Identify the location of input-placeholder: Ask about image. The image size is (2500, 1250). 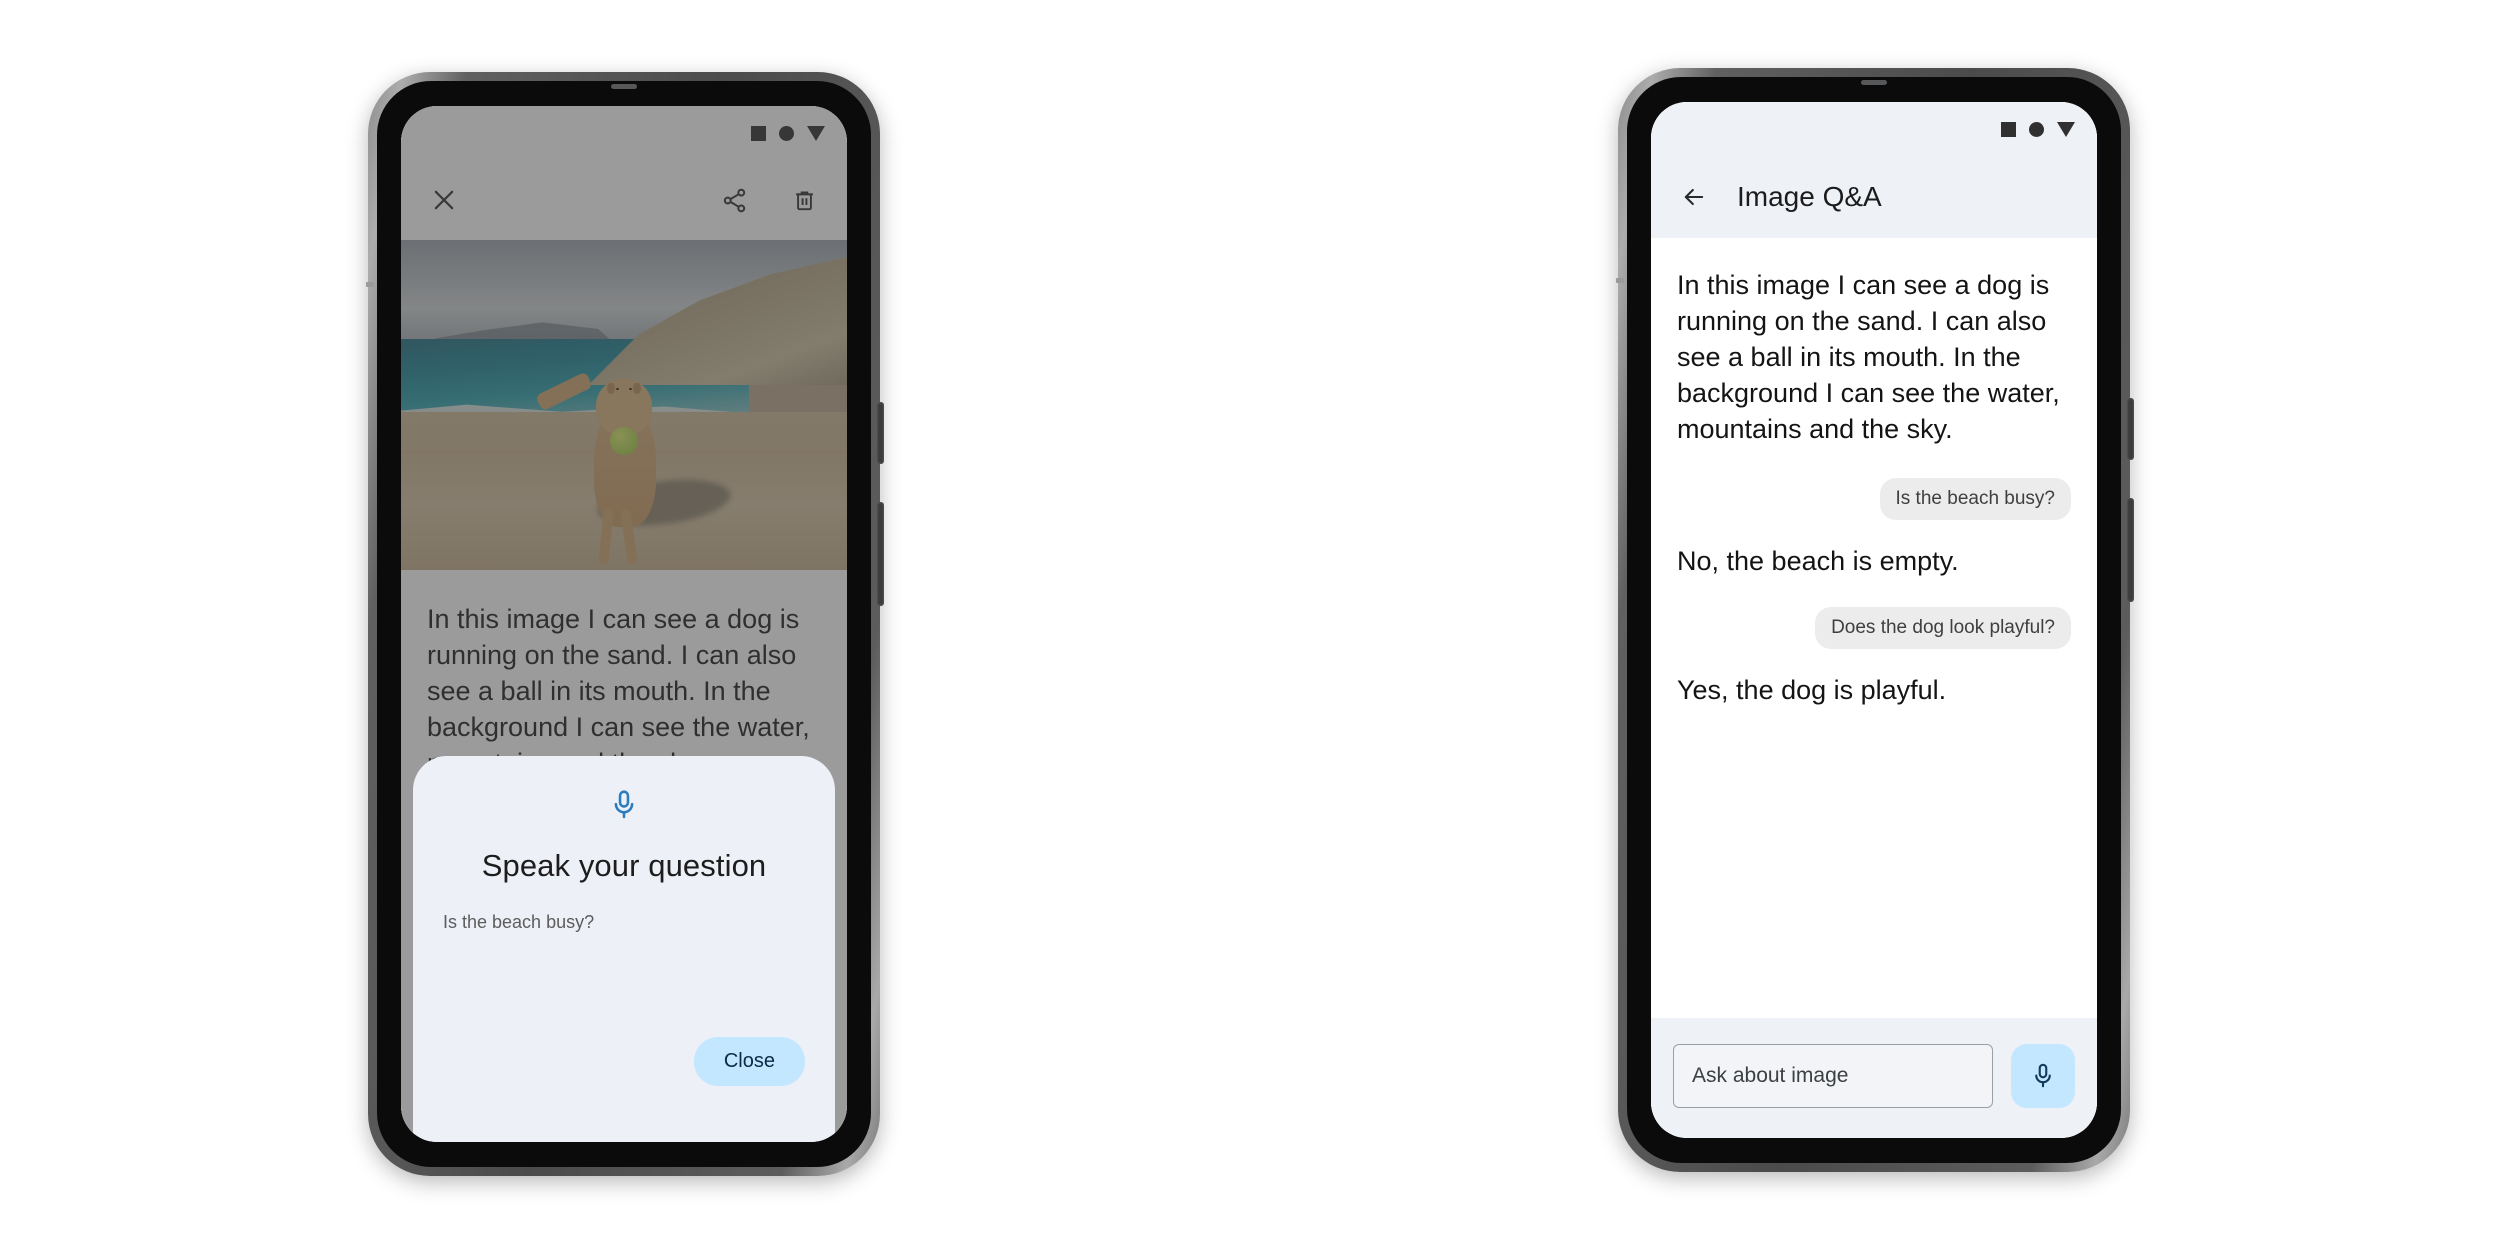
(1770, 1075).